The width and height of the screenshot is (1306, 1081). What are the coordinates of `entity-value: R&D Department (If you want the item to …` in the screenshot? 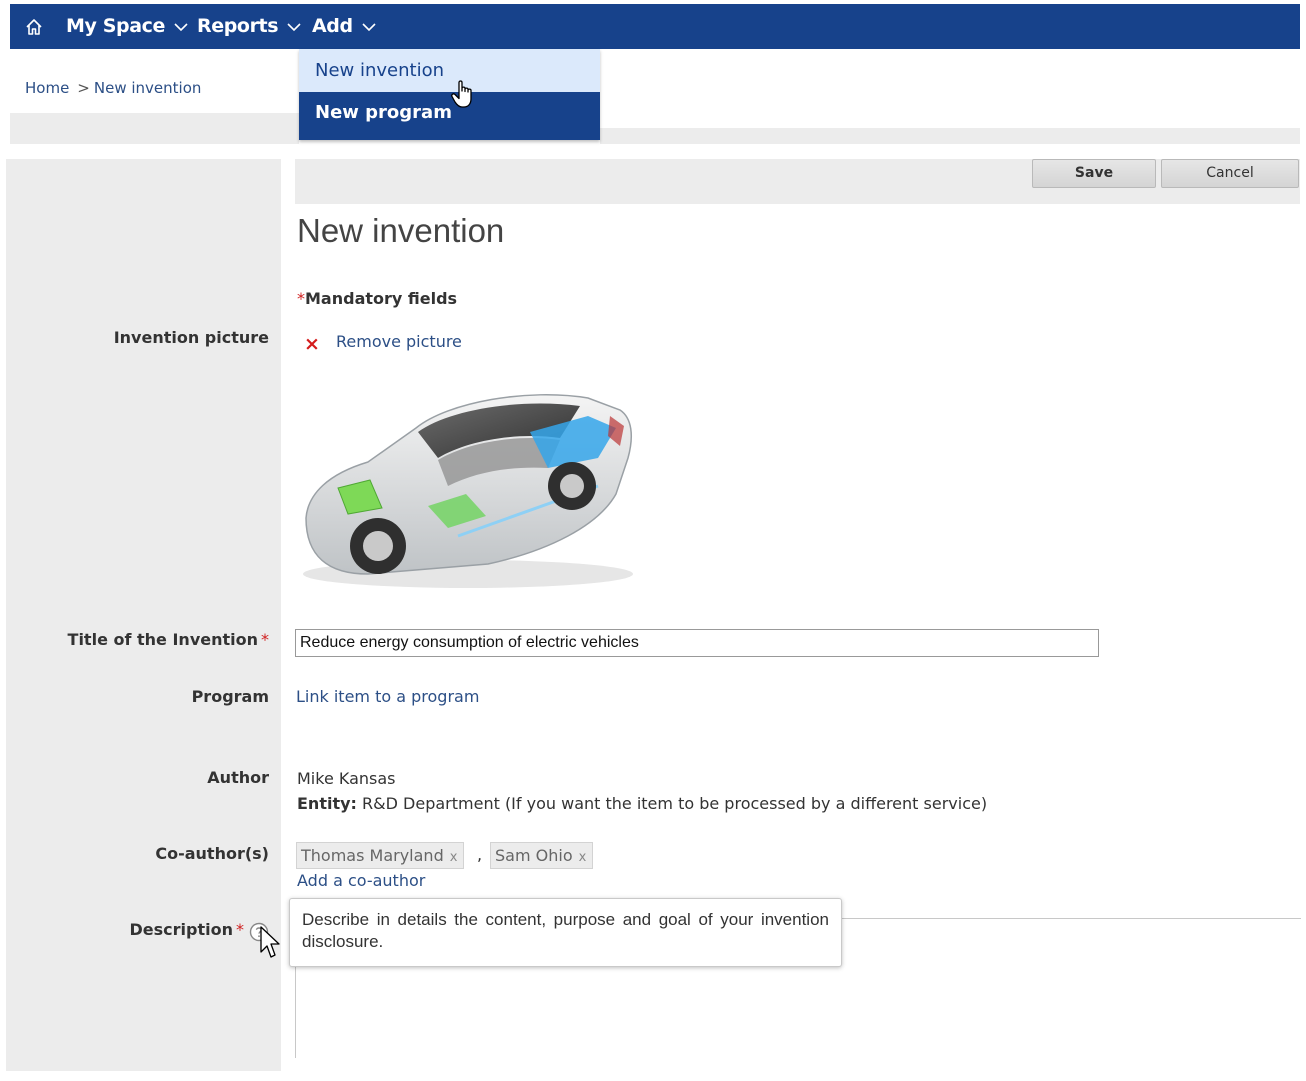 It's located at (675, 803).